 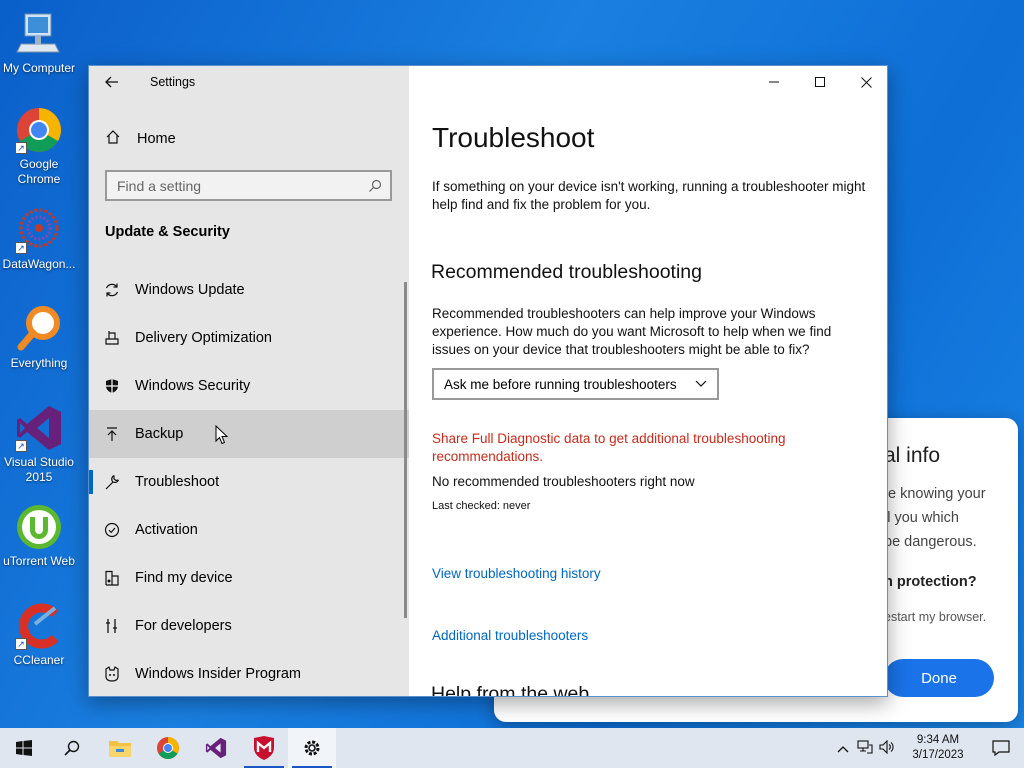 I want to click on sidebar-item-label: Windows Update, so click(x=190, y=290).